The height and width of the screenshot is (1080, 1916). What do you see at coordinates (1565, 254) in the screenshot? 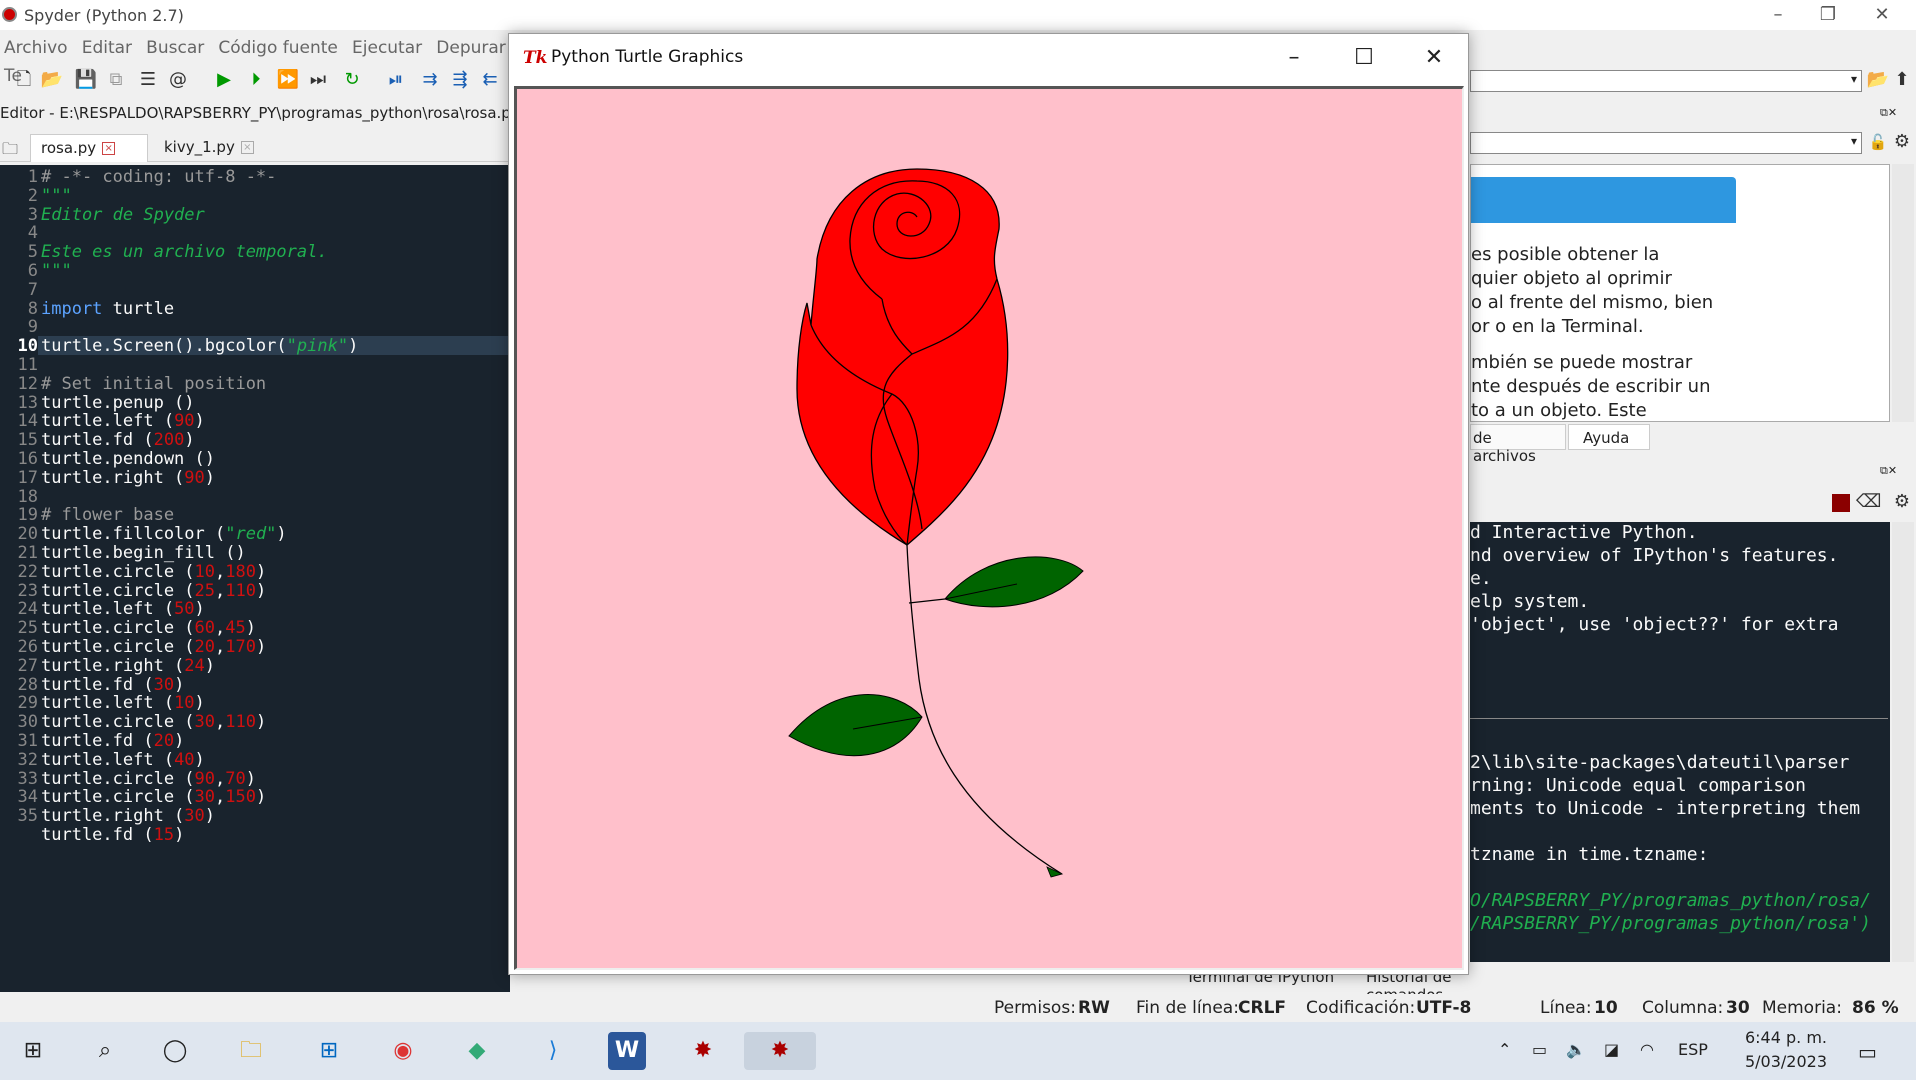
I see `help-line: es posible obtener la` at bounding box center [1565, 254].